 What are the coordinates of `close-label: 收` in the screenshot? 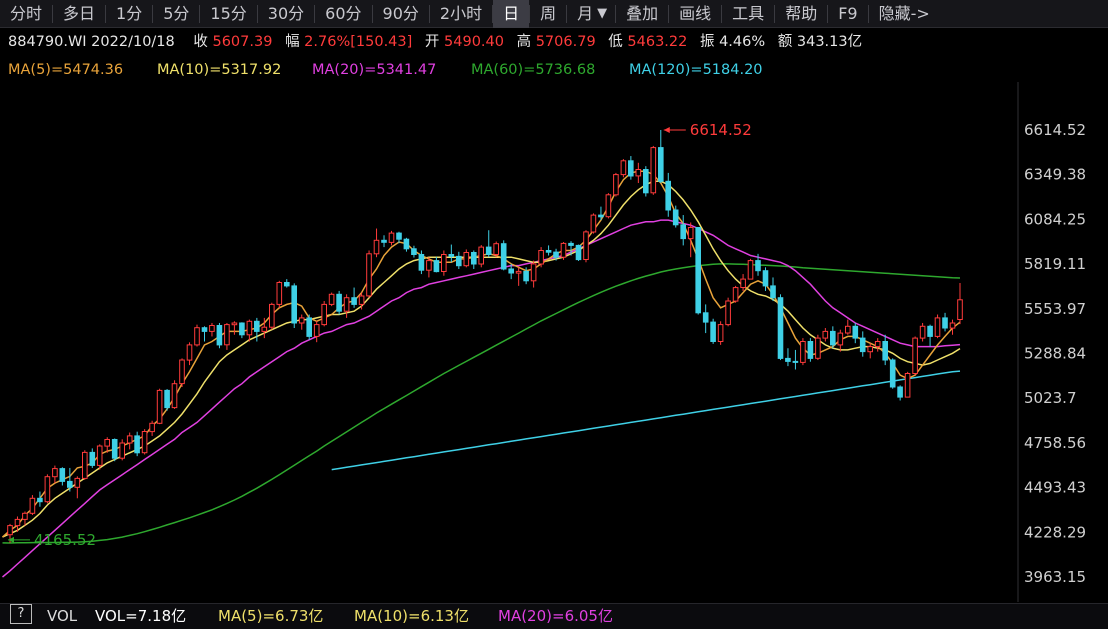 It's located at (200, 42).